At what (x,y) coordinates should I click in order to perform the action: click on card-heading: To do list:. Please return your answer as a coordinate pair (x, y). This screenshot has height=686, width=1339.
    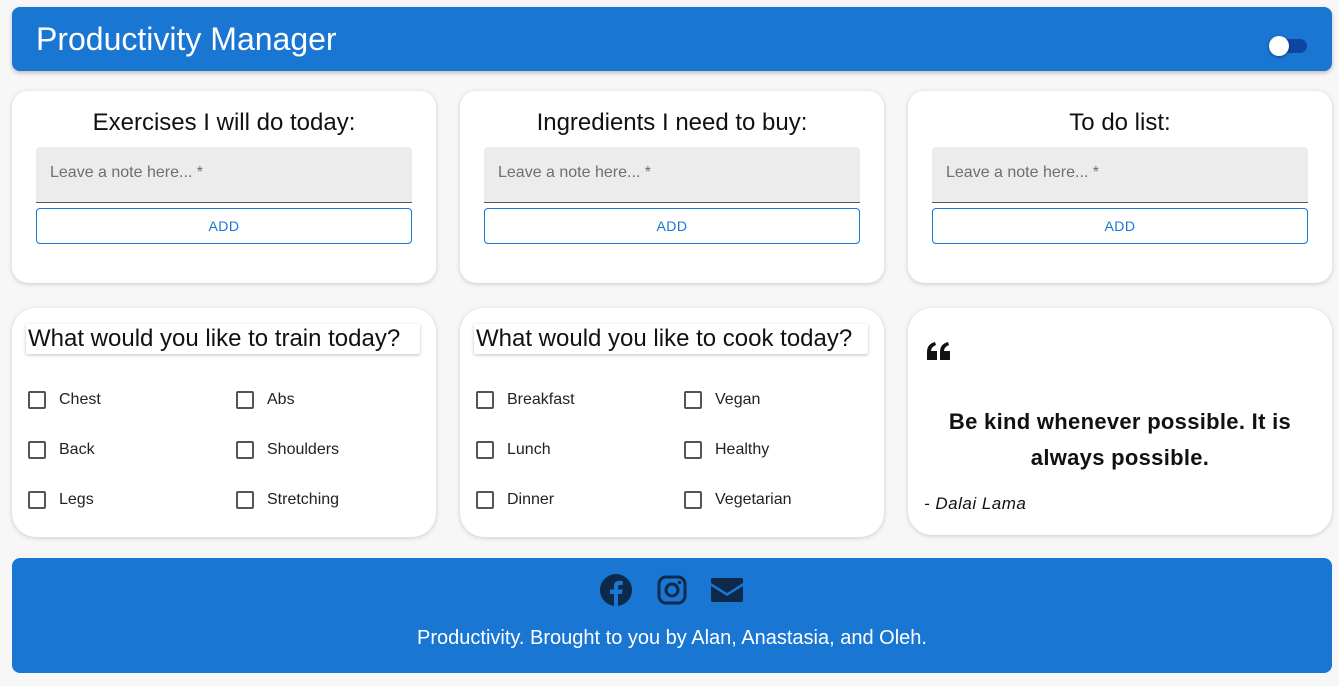
    Looking at the image, I should click on (1120, 122).